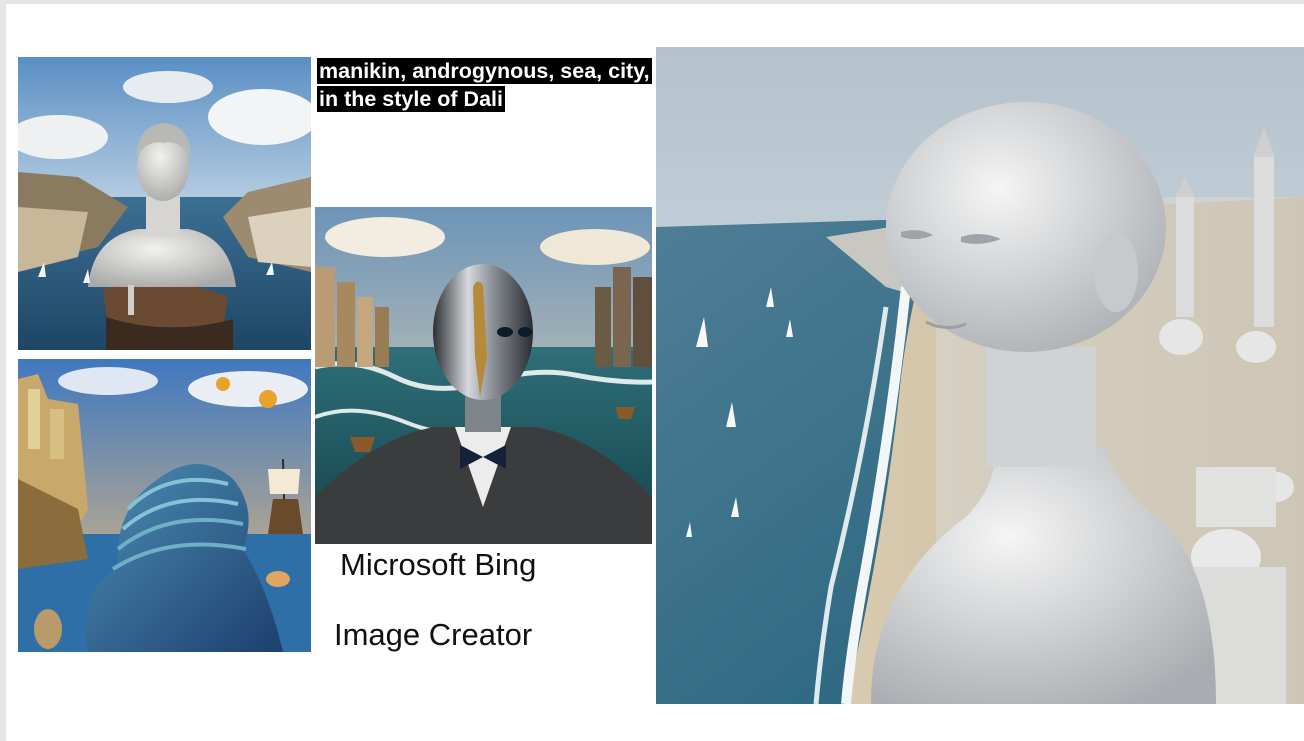  Describe the element at coordinates (483, 375) in the screenshot. I see `image-chrome-head-suit` at that location.